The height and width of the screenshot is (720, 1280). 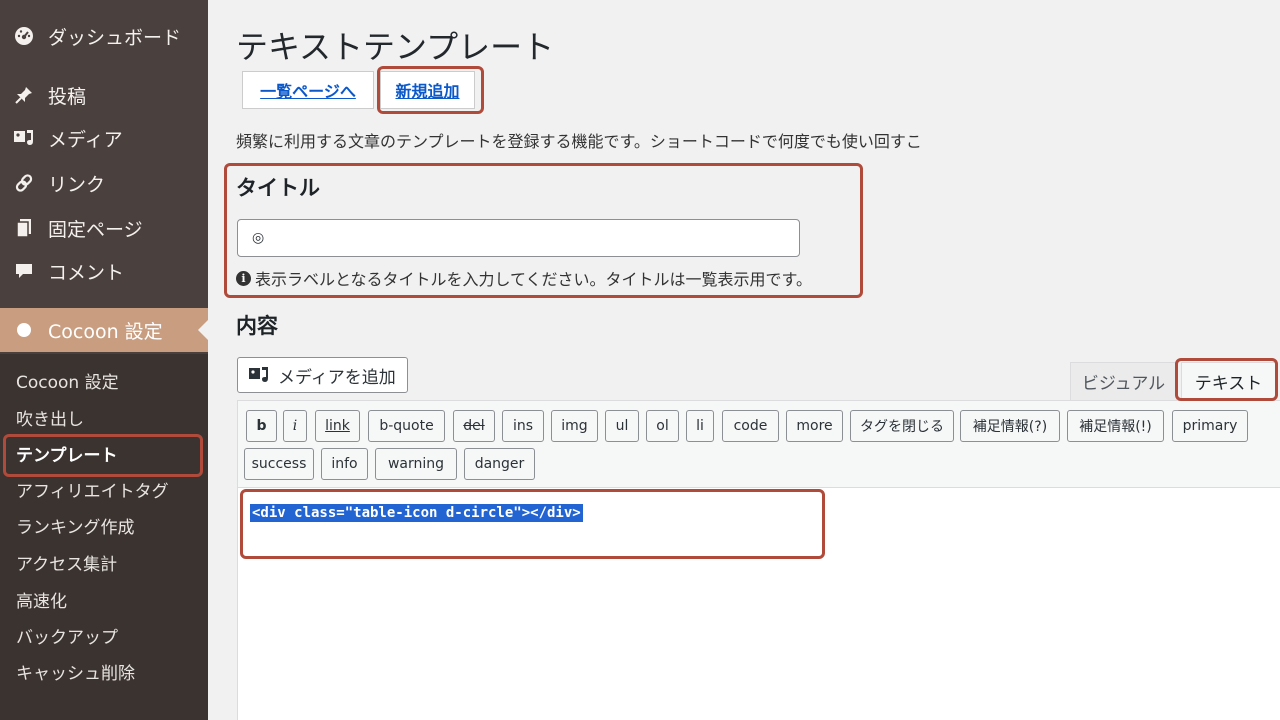 What do you see at coordinates (1115, 426) in the screenshot?
I see `qt-supplement-exclaim-button: 補足情報(!)` at bounding box center [1115, 426].